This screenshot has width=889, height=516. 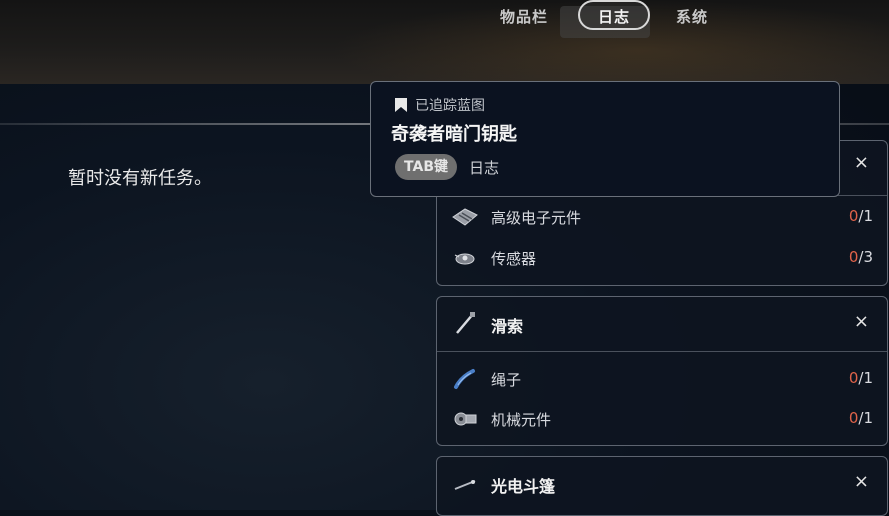 What do you see at coordinates (865, 257) in the screenshot?
I see `material-need: /3` at bounding box center [865, 257].